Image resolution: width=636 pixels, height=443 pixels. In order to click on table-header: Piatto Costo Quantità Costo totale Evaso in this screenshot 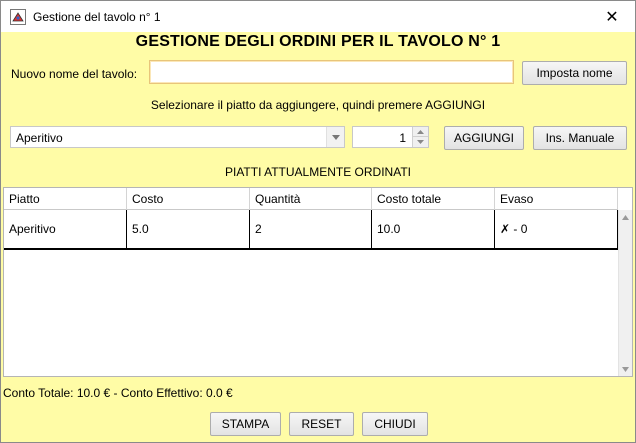, I will do `click(311, 199)`.